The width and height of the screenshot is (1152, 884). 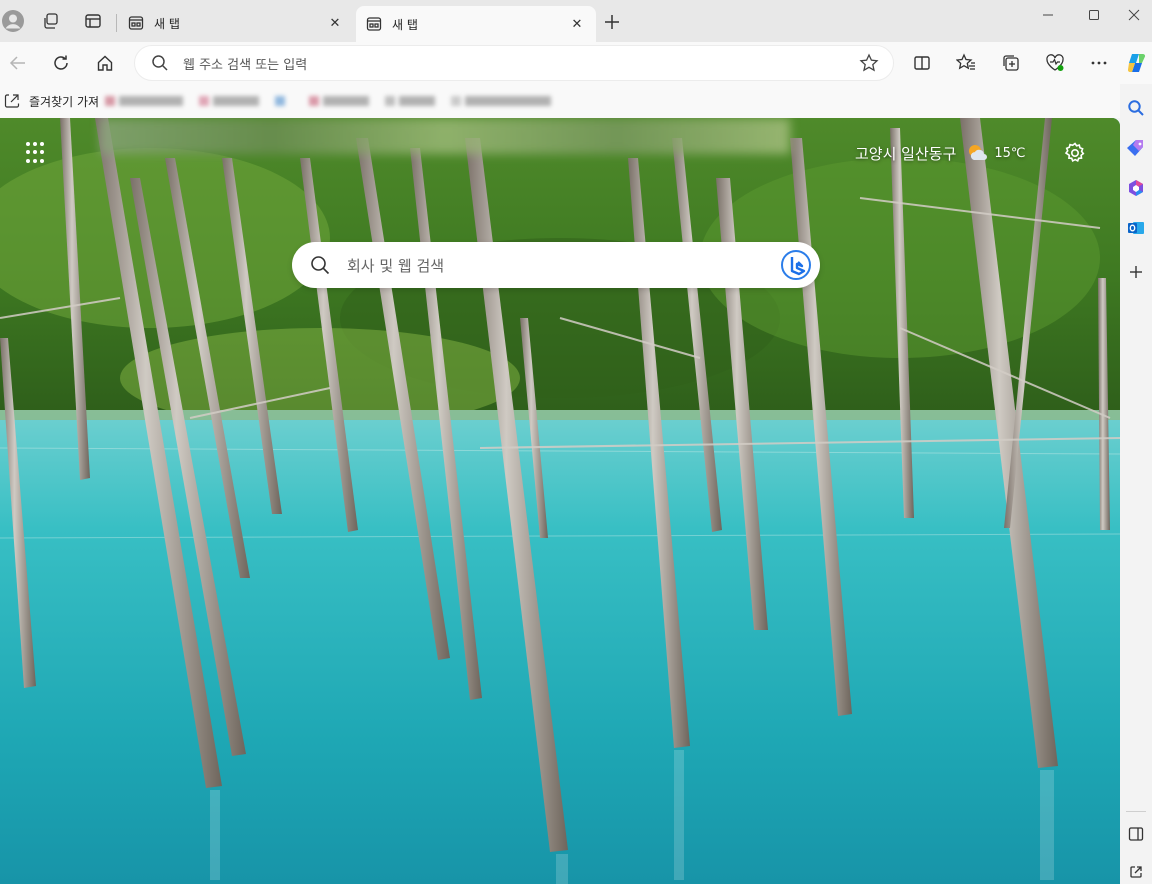 I want to click on star-icon, so click(x=869, y=62).